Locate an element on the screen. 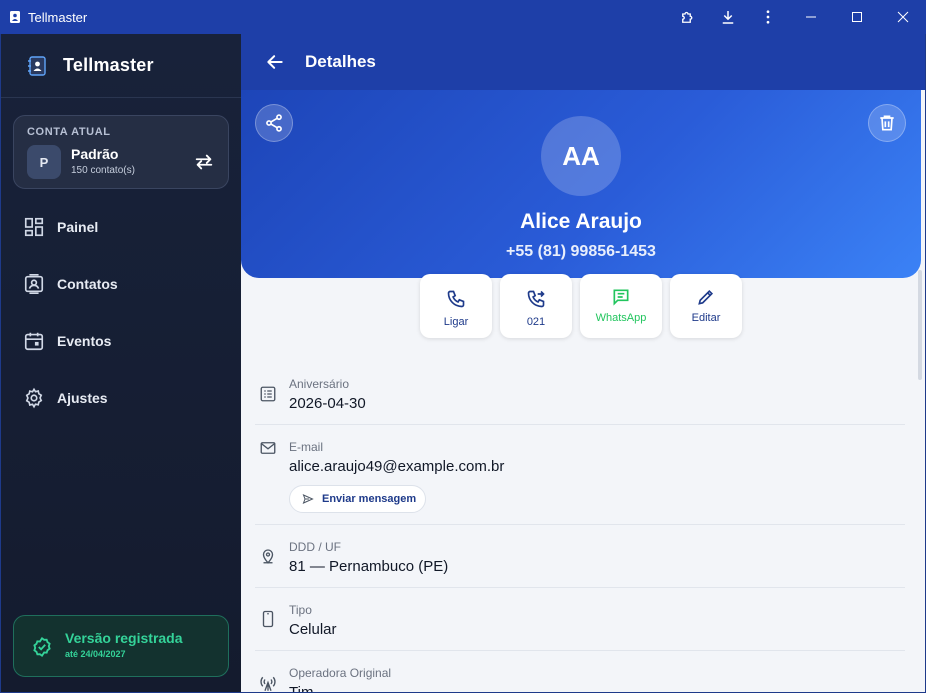 The height and width of the screenshot is (693, 926). call-label: Ligar is located at coordinates (456, 322).